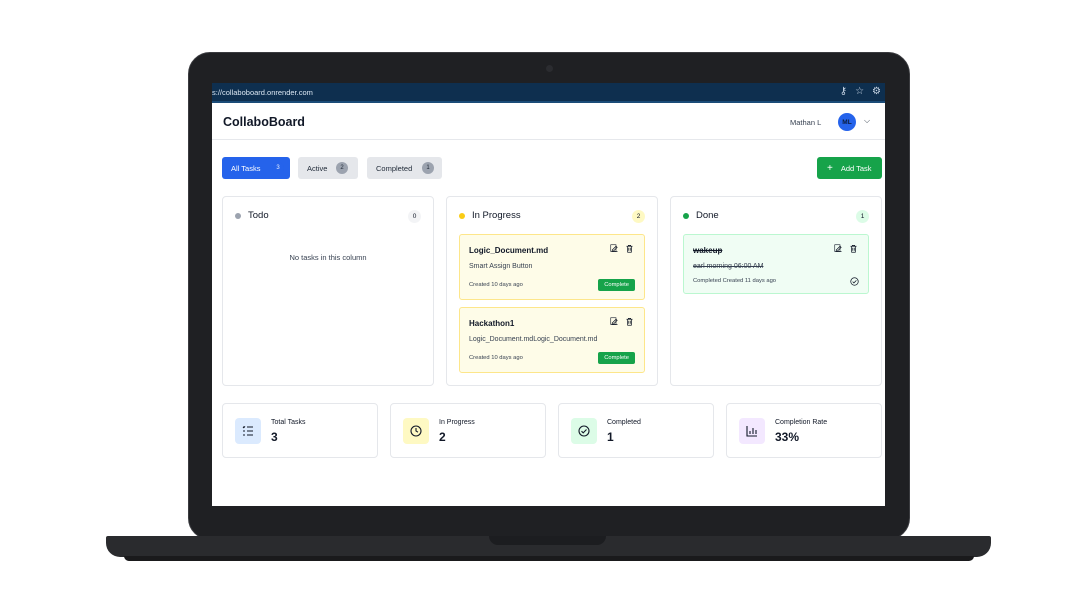 The image size is (1080, 607). Describe the element at coordinates (496, 215) in the screenshot. I see `column-title: In Progress` at that location.